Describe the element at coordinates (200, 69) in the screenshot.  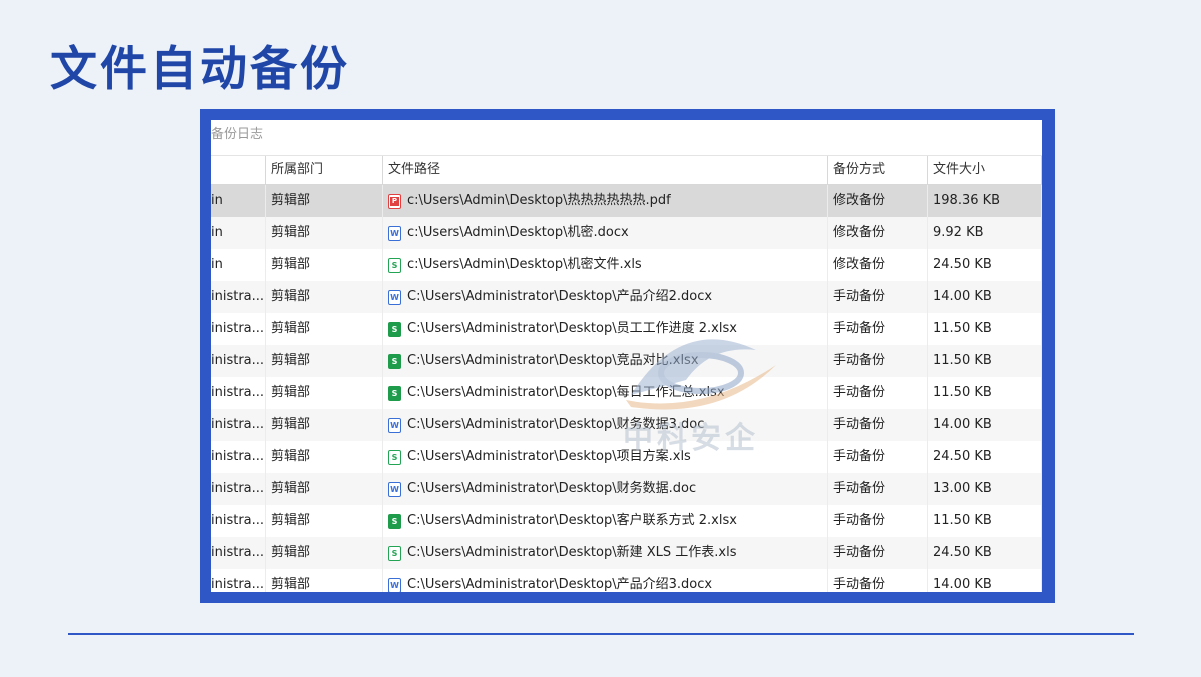
I see `slide-title: 文件自动备份` at that location.